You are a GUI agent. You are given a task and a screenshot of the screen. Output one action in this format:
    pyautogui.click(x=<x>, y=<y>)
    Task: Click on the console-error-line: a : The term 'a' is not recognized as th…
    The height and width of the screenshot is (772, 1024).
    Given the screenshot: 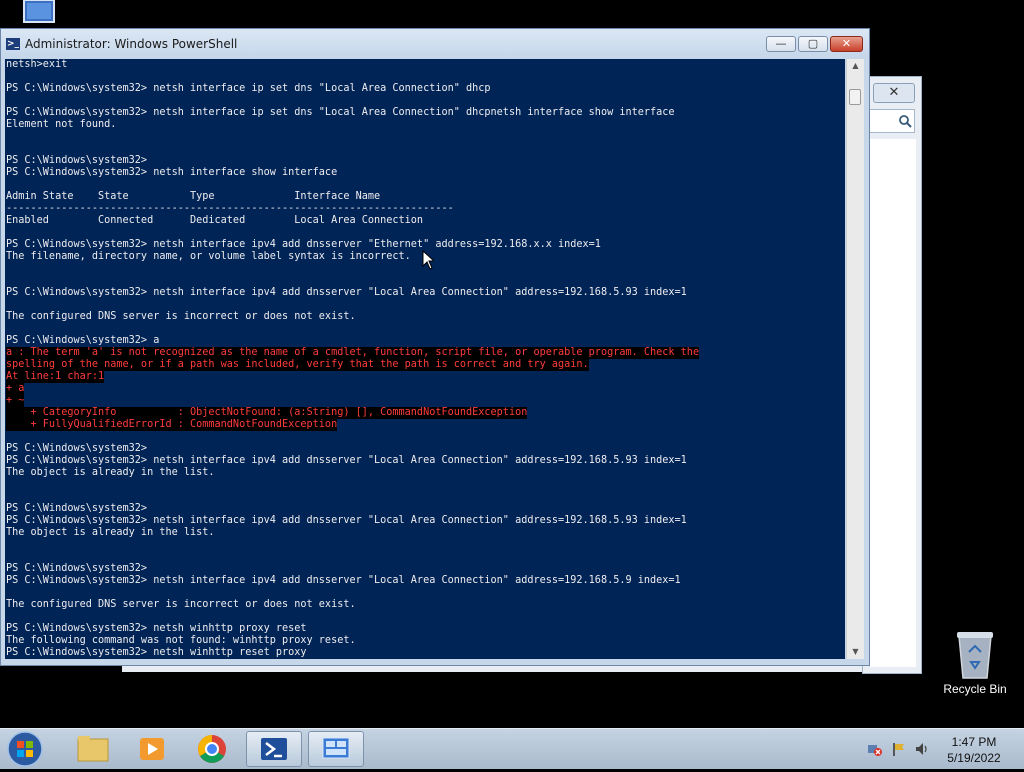 What is the action you would take?
    pyautogui.click(x=353, y=353)
    